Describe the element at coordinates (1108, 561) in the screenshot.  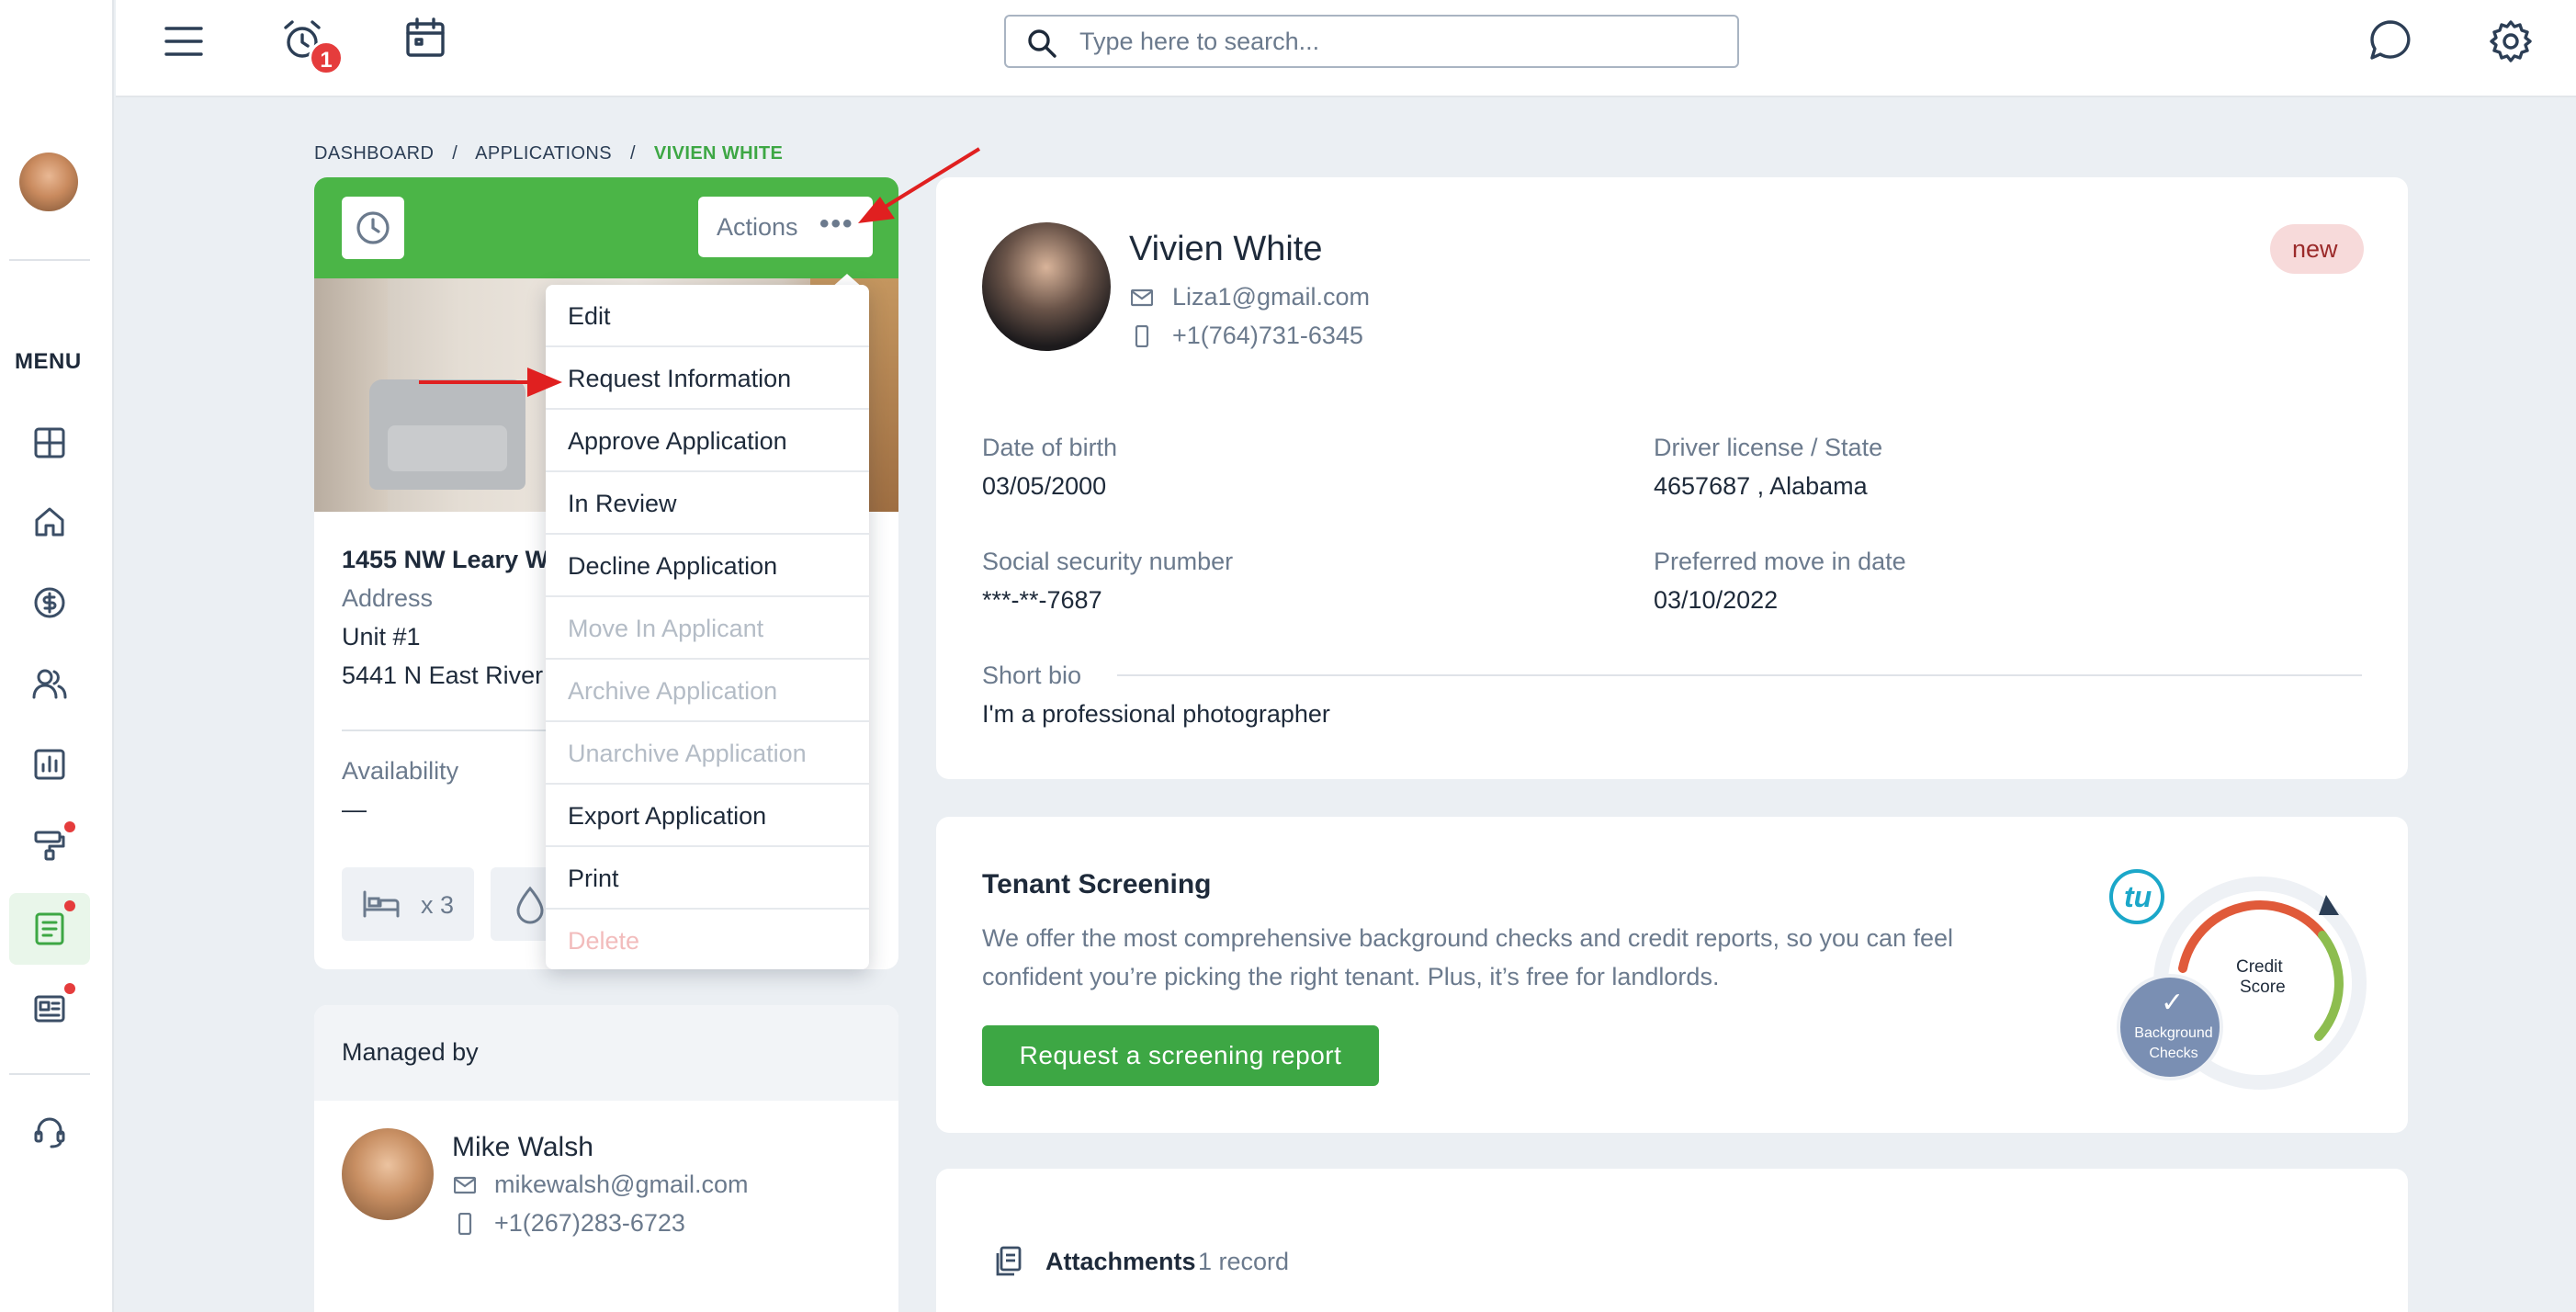
I see `ssn-label: Social security number` at that location.